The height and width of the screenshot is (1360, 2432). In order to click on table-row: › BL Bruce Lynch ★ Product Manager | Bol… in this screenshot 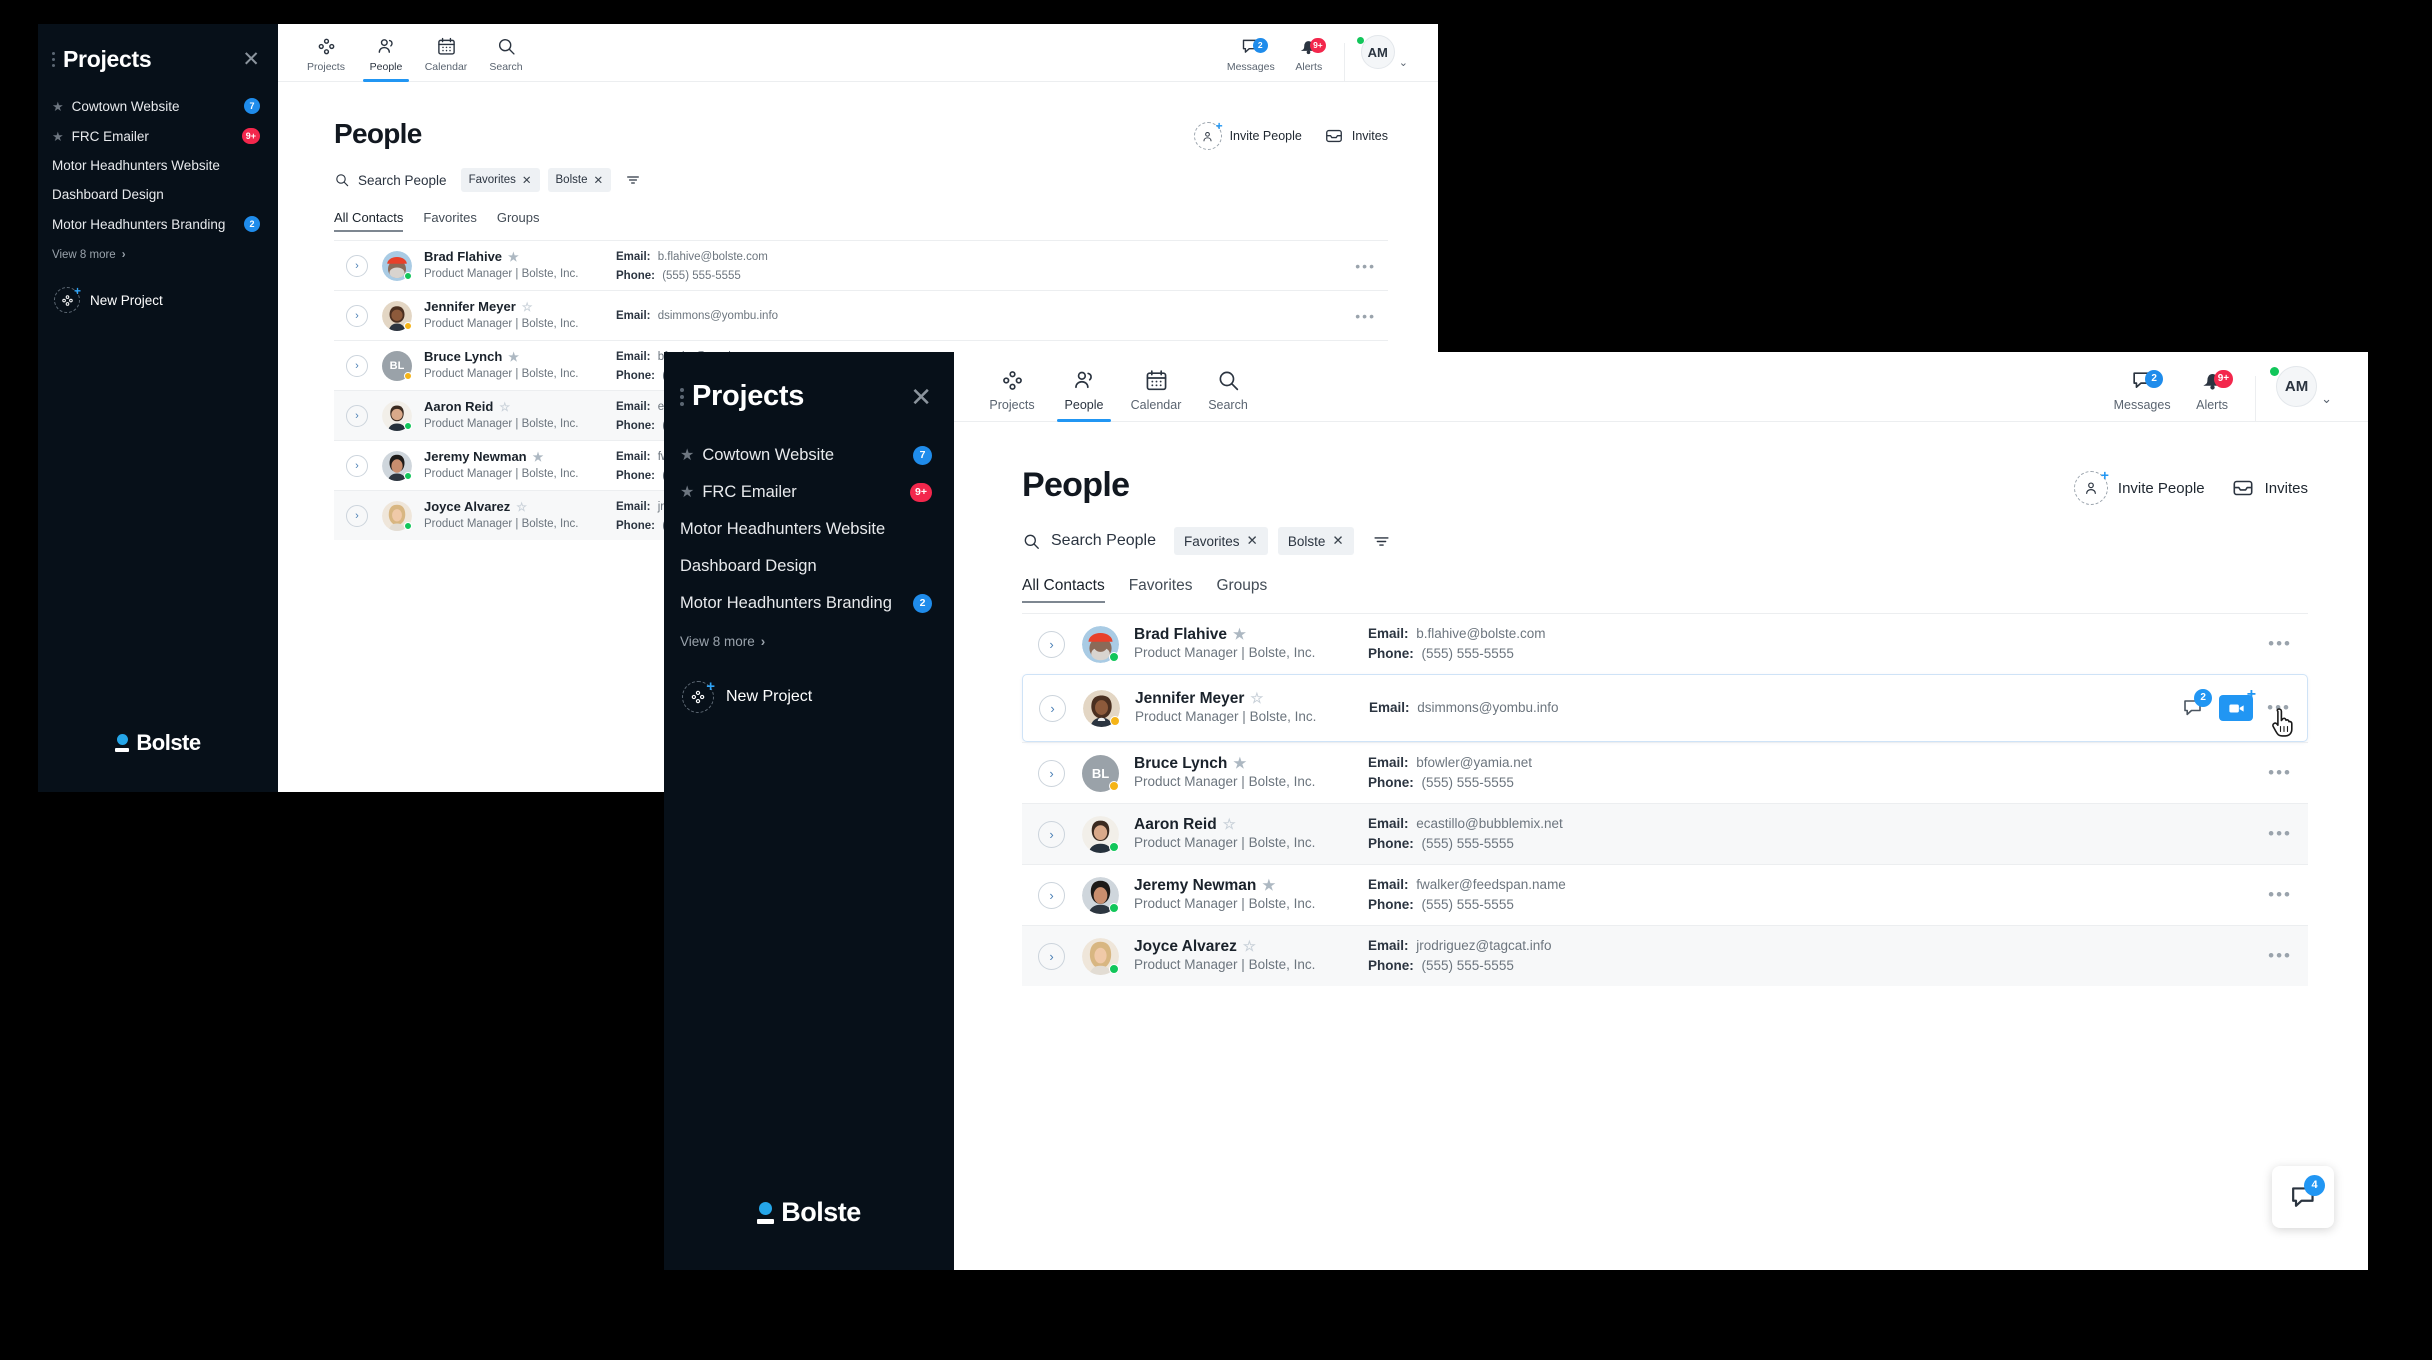, I will do `click(1665, 772)`.